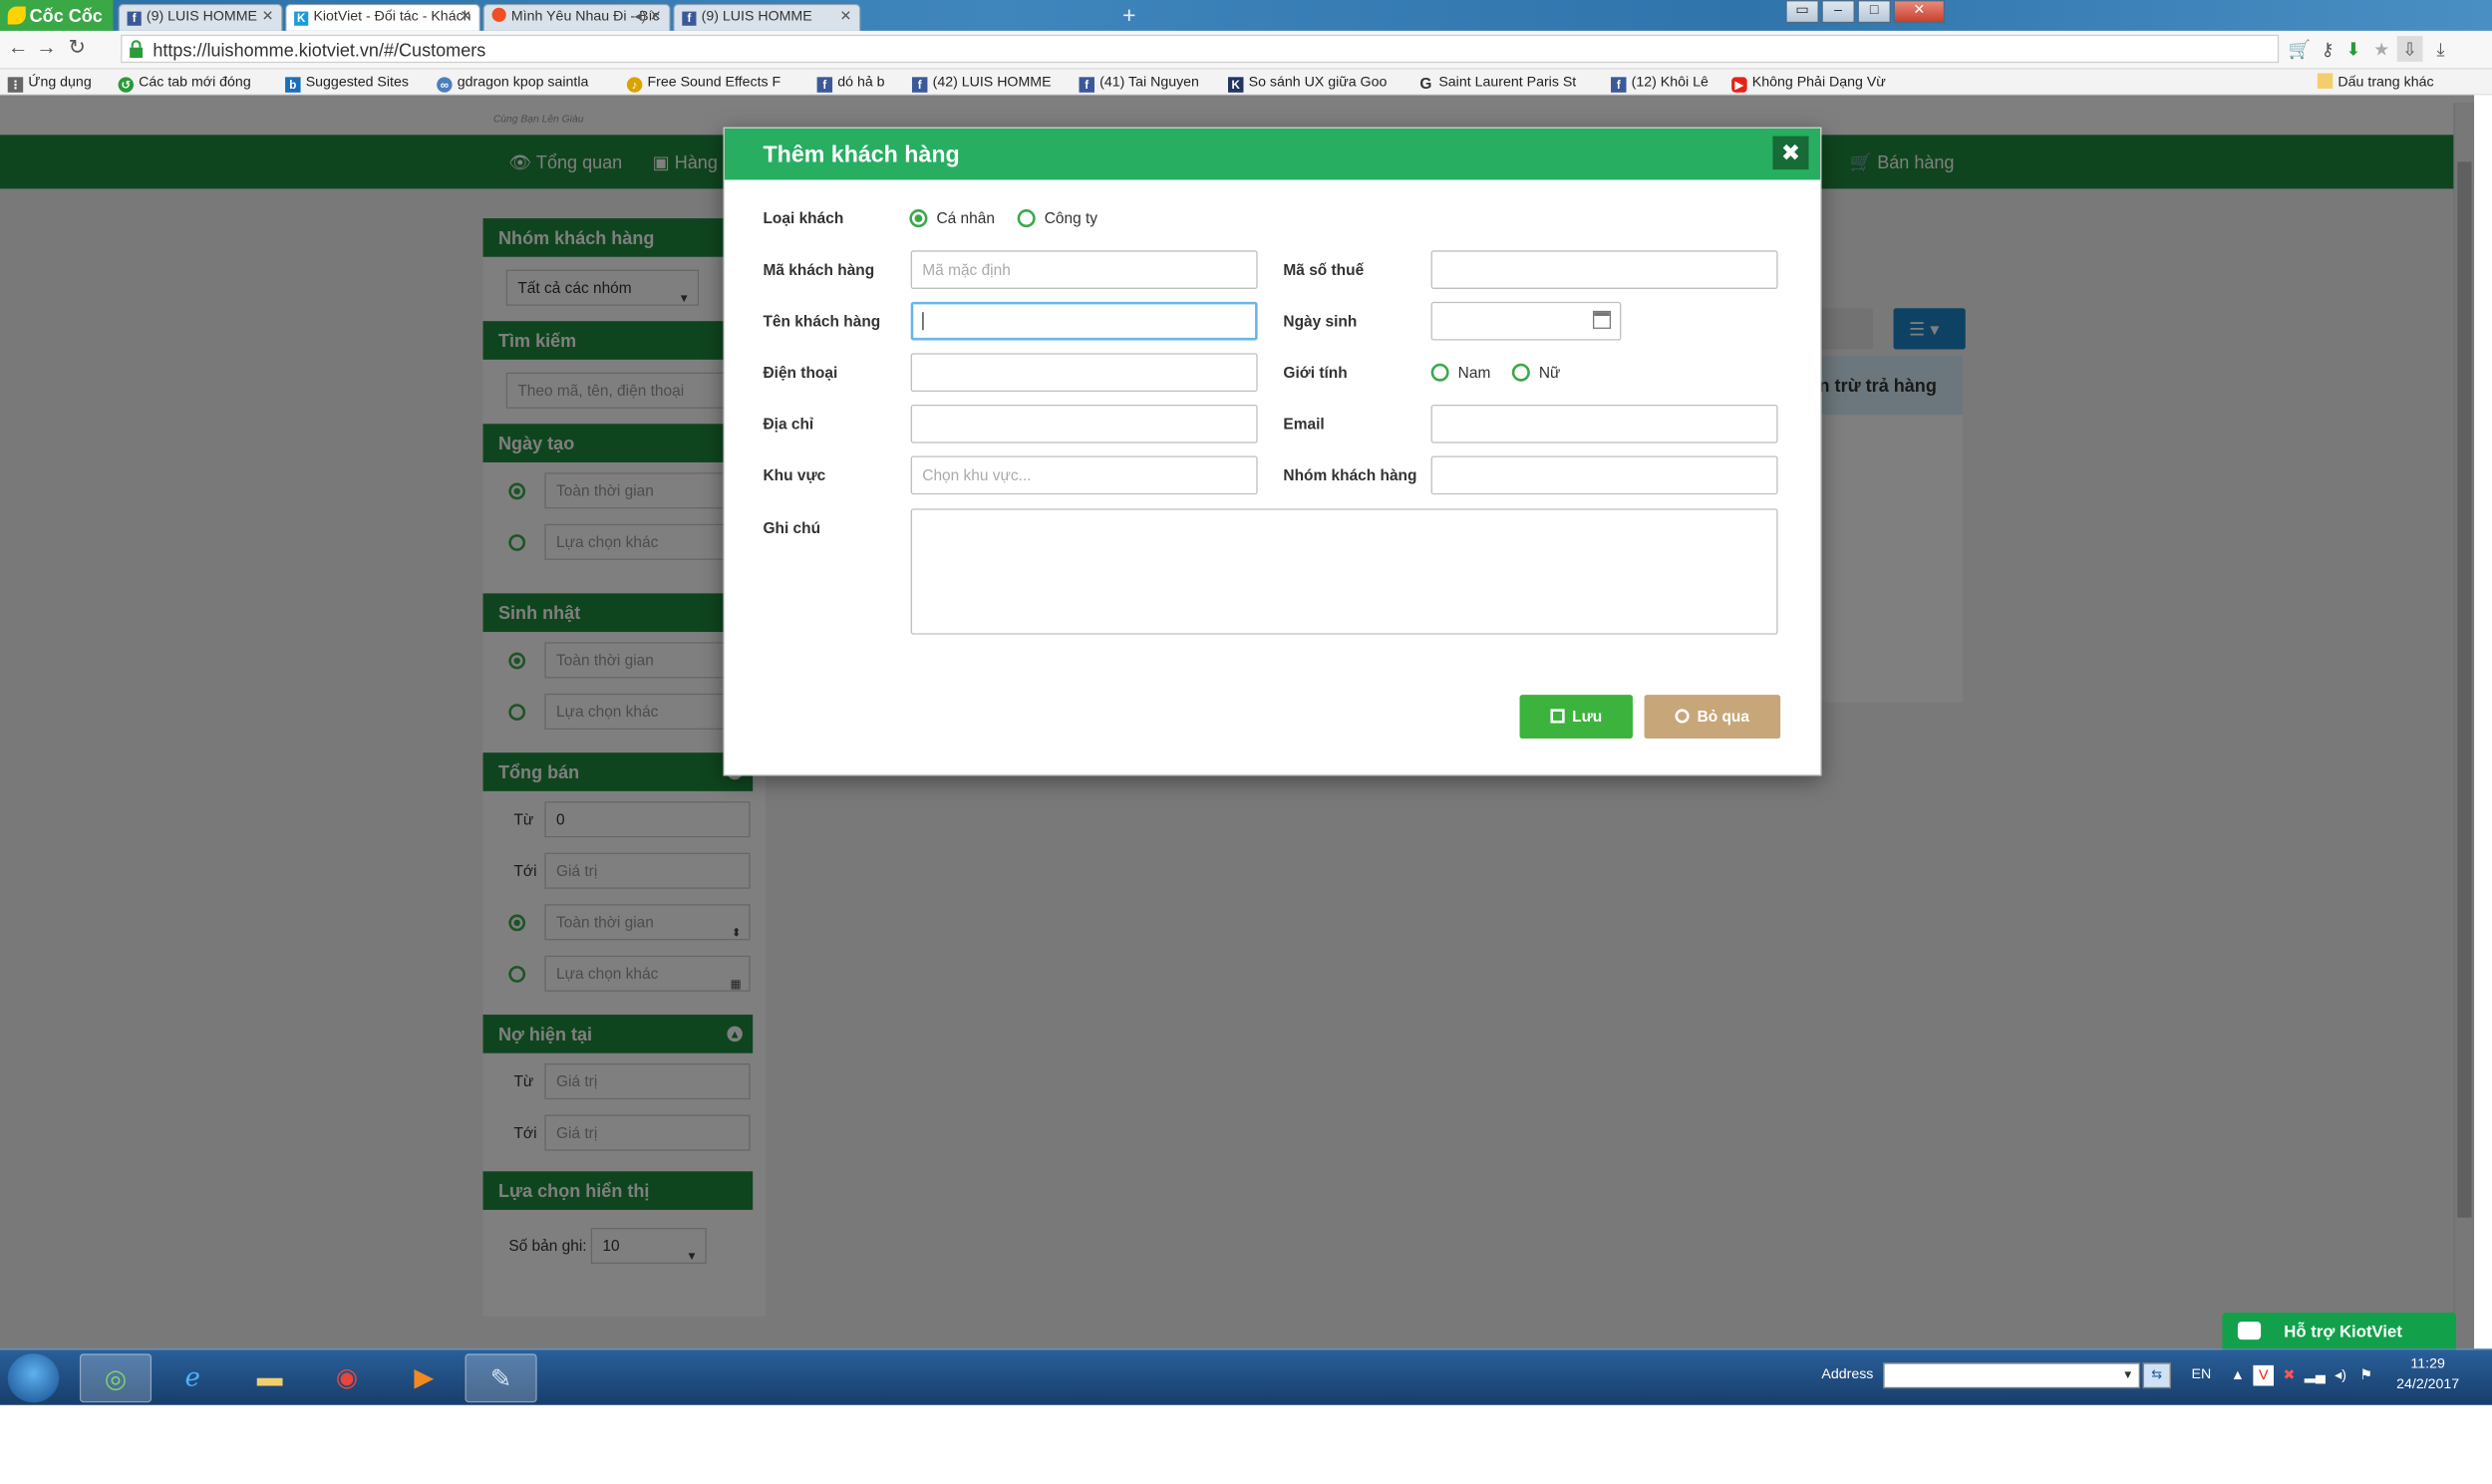 Image resolution: width=2492 pixels, height=1484 pixels. Describe the element at coordinates (1084, 321) in the screenshot. I see `customer-name-input` at that location.